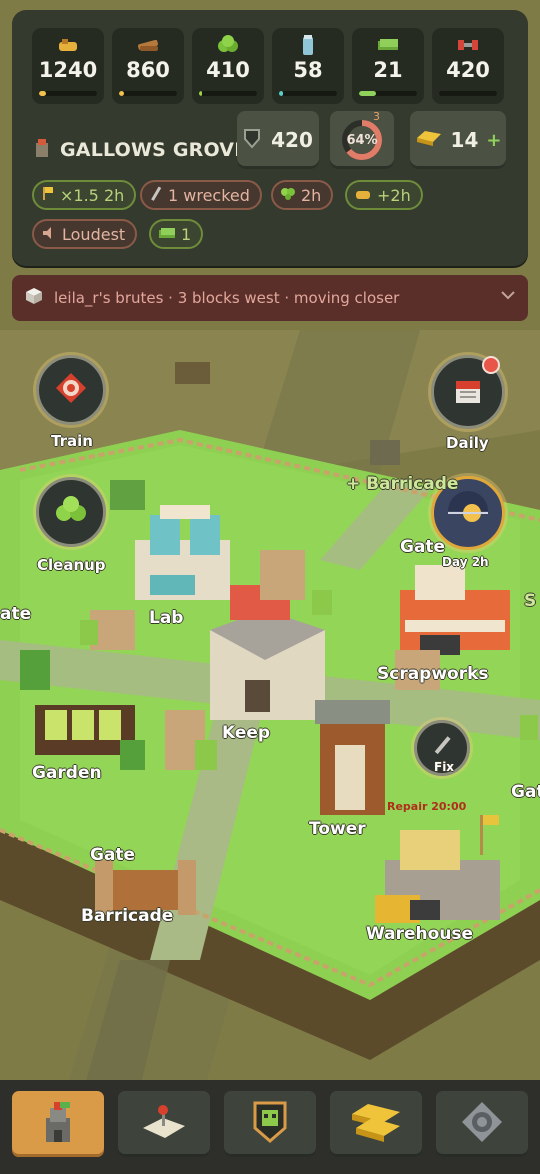  What do you see at coordinates (68, 93) in the screenshot?
I see `resource-food-bar` at bounding box center [68, 93].